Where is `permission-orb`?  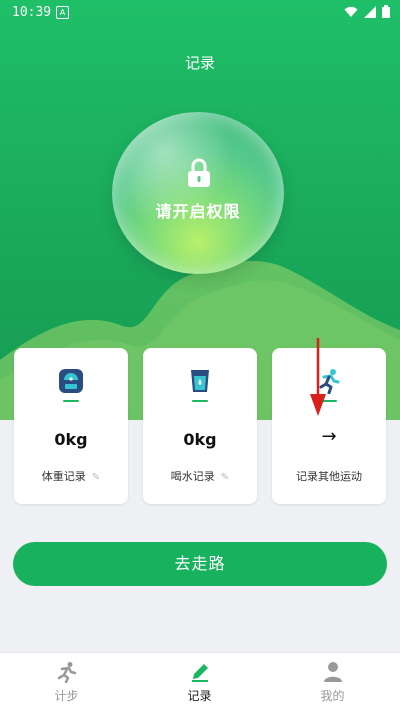
permission-orb is located at coordinates (198, 193).